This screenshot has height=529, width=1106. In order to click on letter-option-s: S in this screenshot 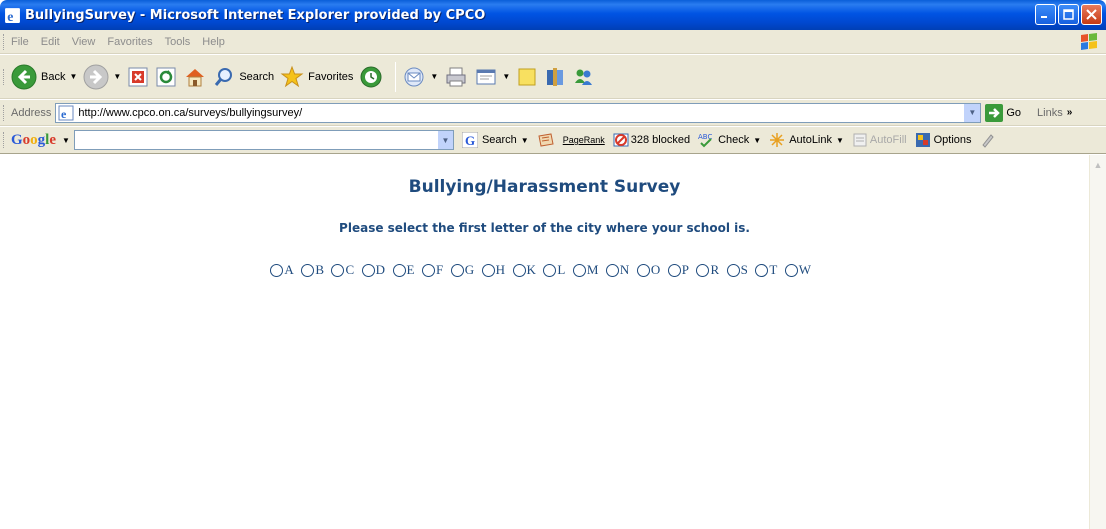, I will do `click(737, 270)`.